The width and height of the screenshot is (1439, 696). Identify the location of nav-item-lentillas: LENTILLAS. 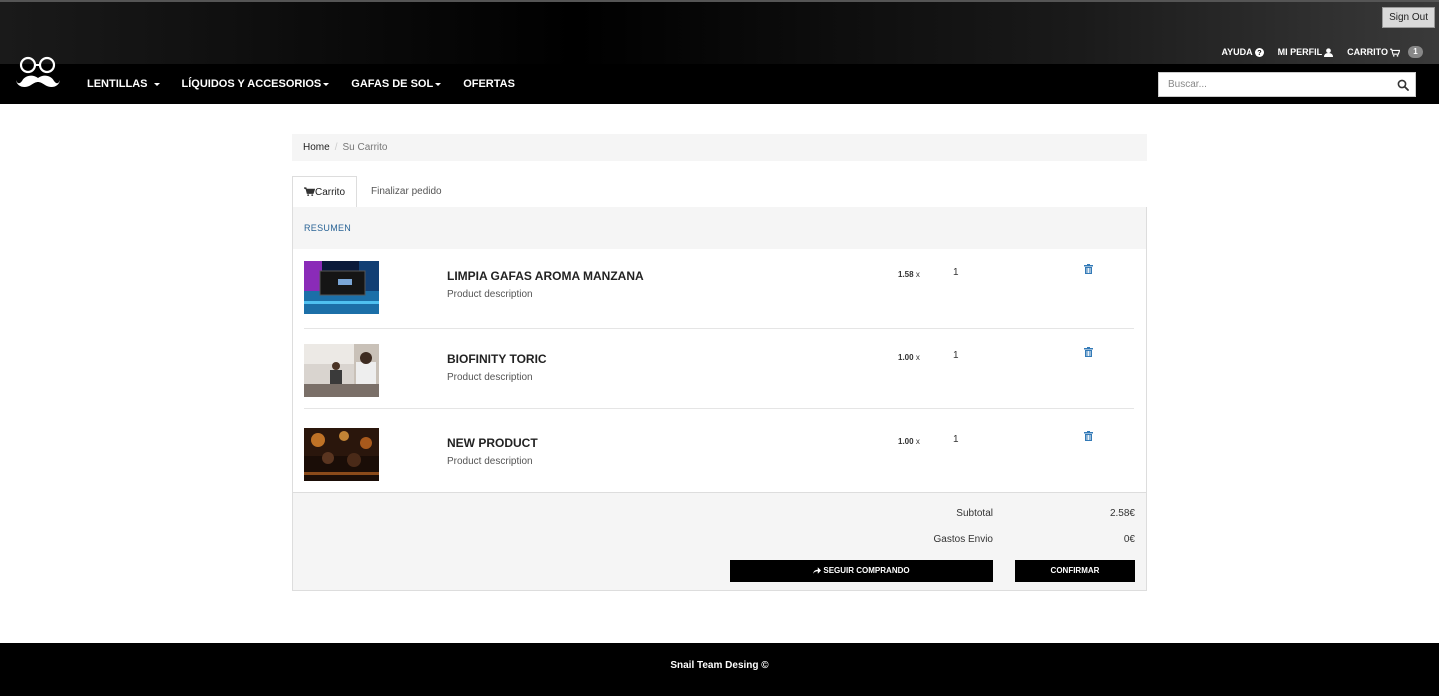
(123, 84).